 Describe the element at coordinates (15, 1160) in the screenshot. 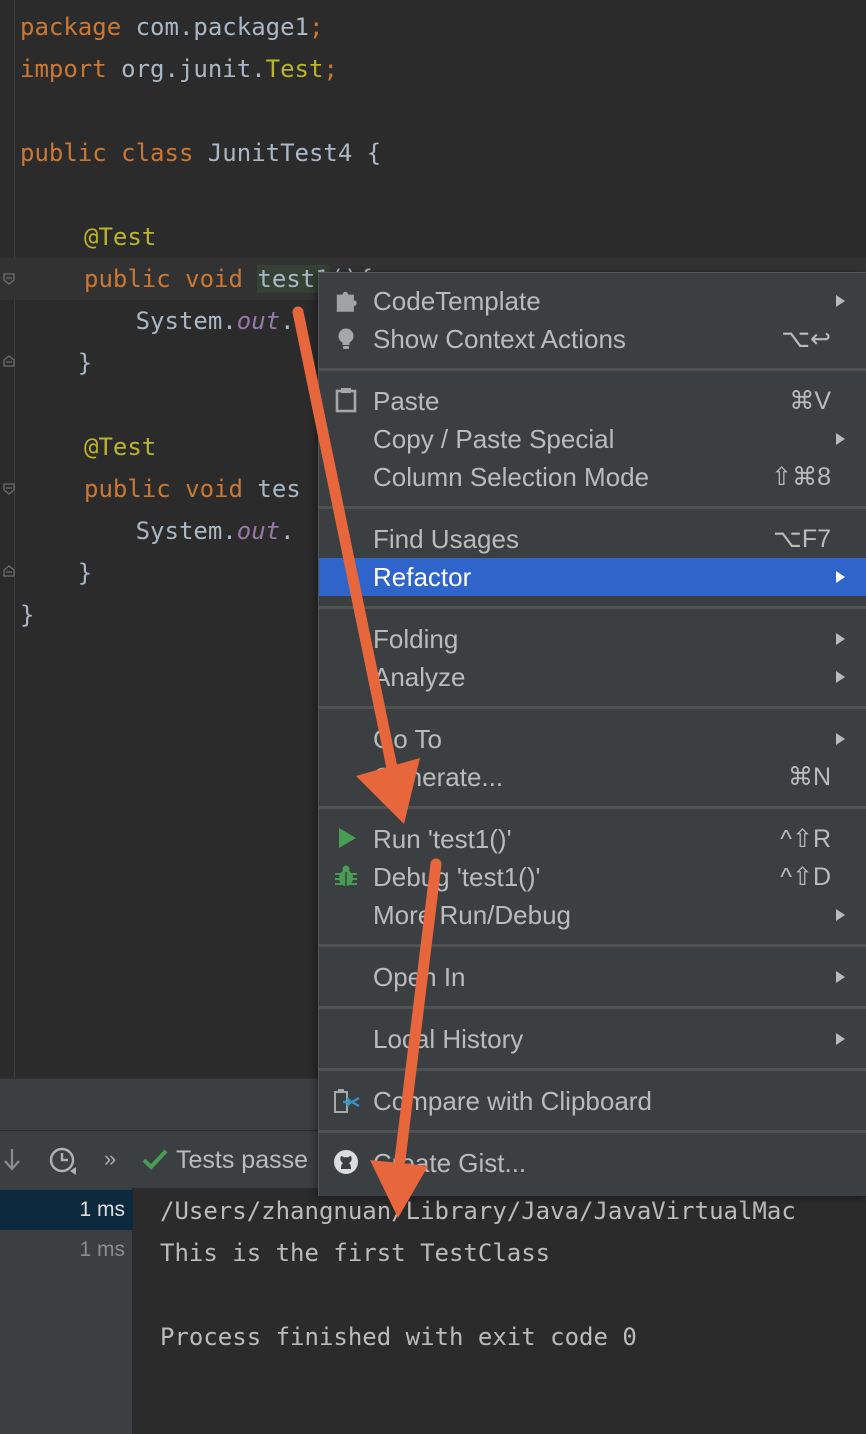

I see `sort-down-icon` at that location.